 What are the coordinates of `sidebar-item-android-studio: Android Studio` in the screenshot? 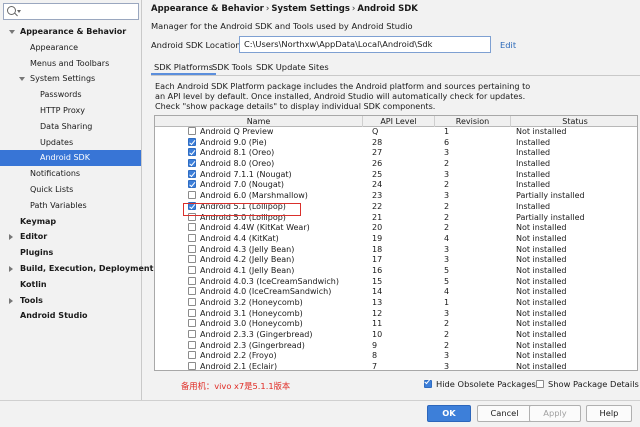 It's located at (70, 316).